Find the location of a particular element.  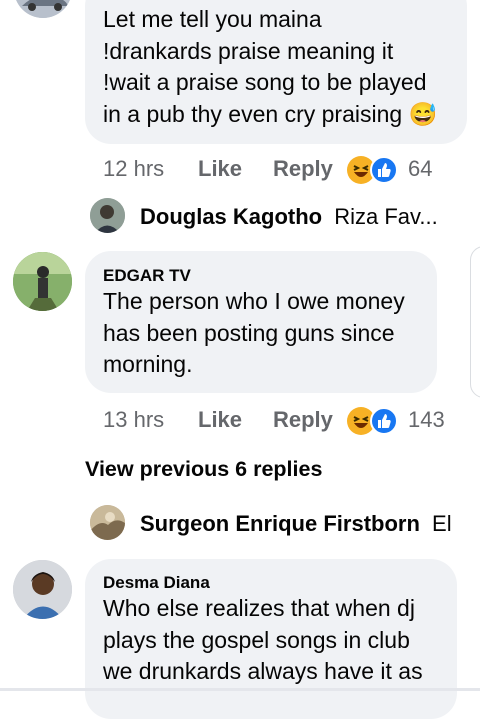

reply-author: Surgeon Enrique Firstborn is located at coordinates (280, 523).